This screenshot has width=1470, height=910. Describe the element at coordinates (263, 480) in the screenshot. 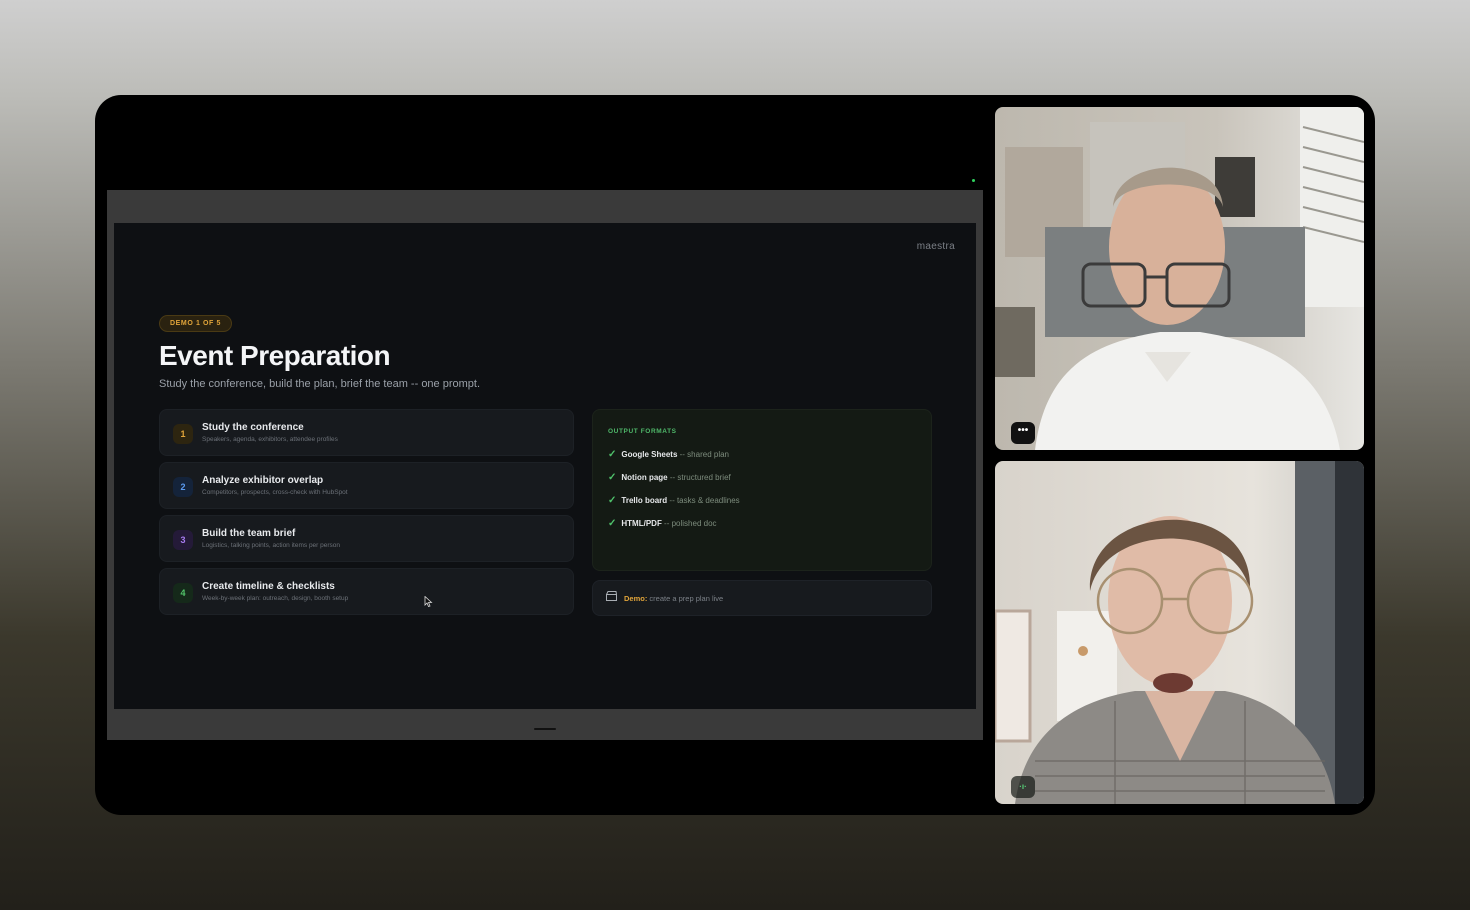

I see `step-title: Analyze exhibitor overlap` at that location.